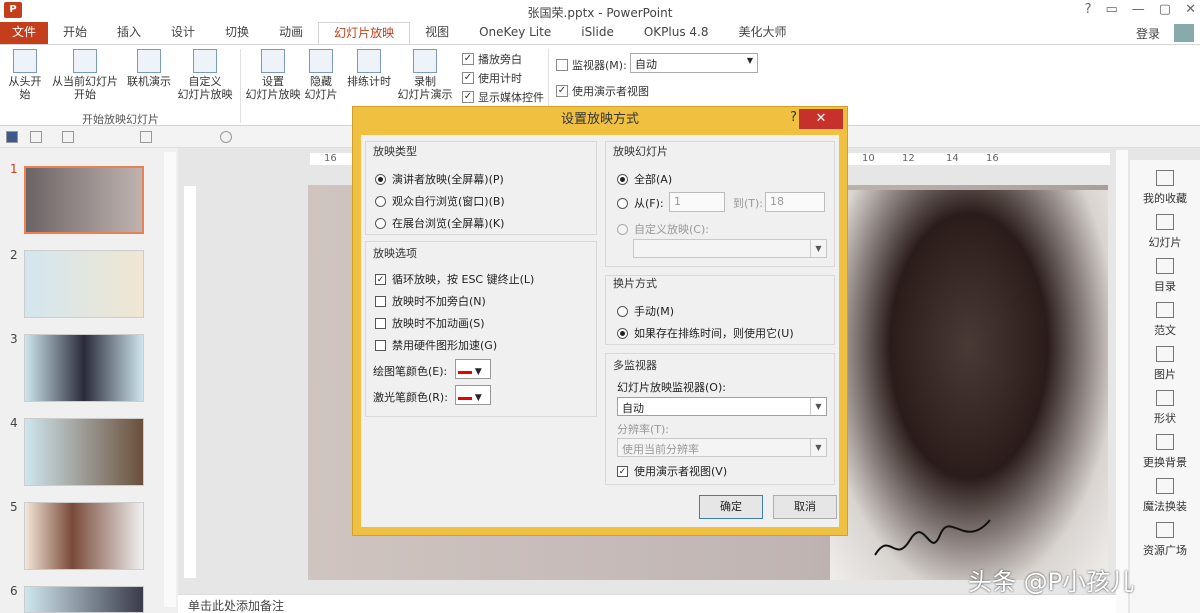 This screenshot has width=1200, height=613. What do you see at coordinates (1184, 33) in the screenshot?
I see `user-icon` at bounding box center [1184, 33].